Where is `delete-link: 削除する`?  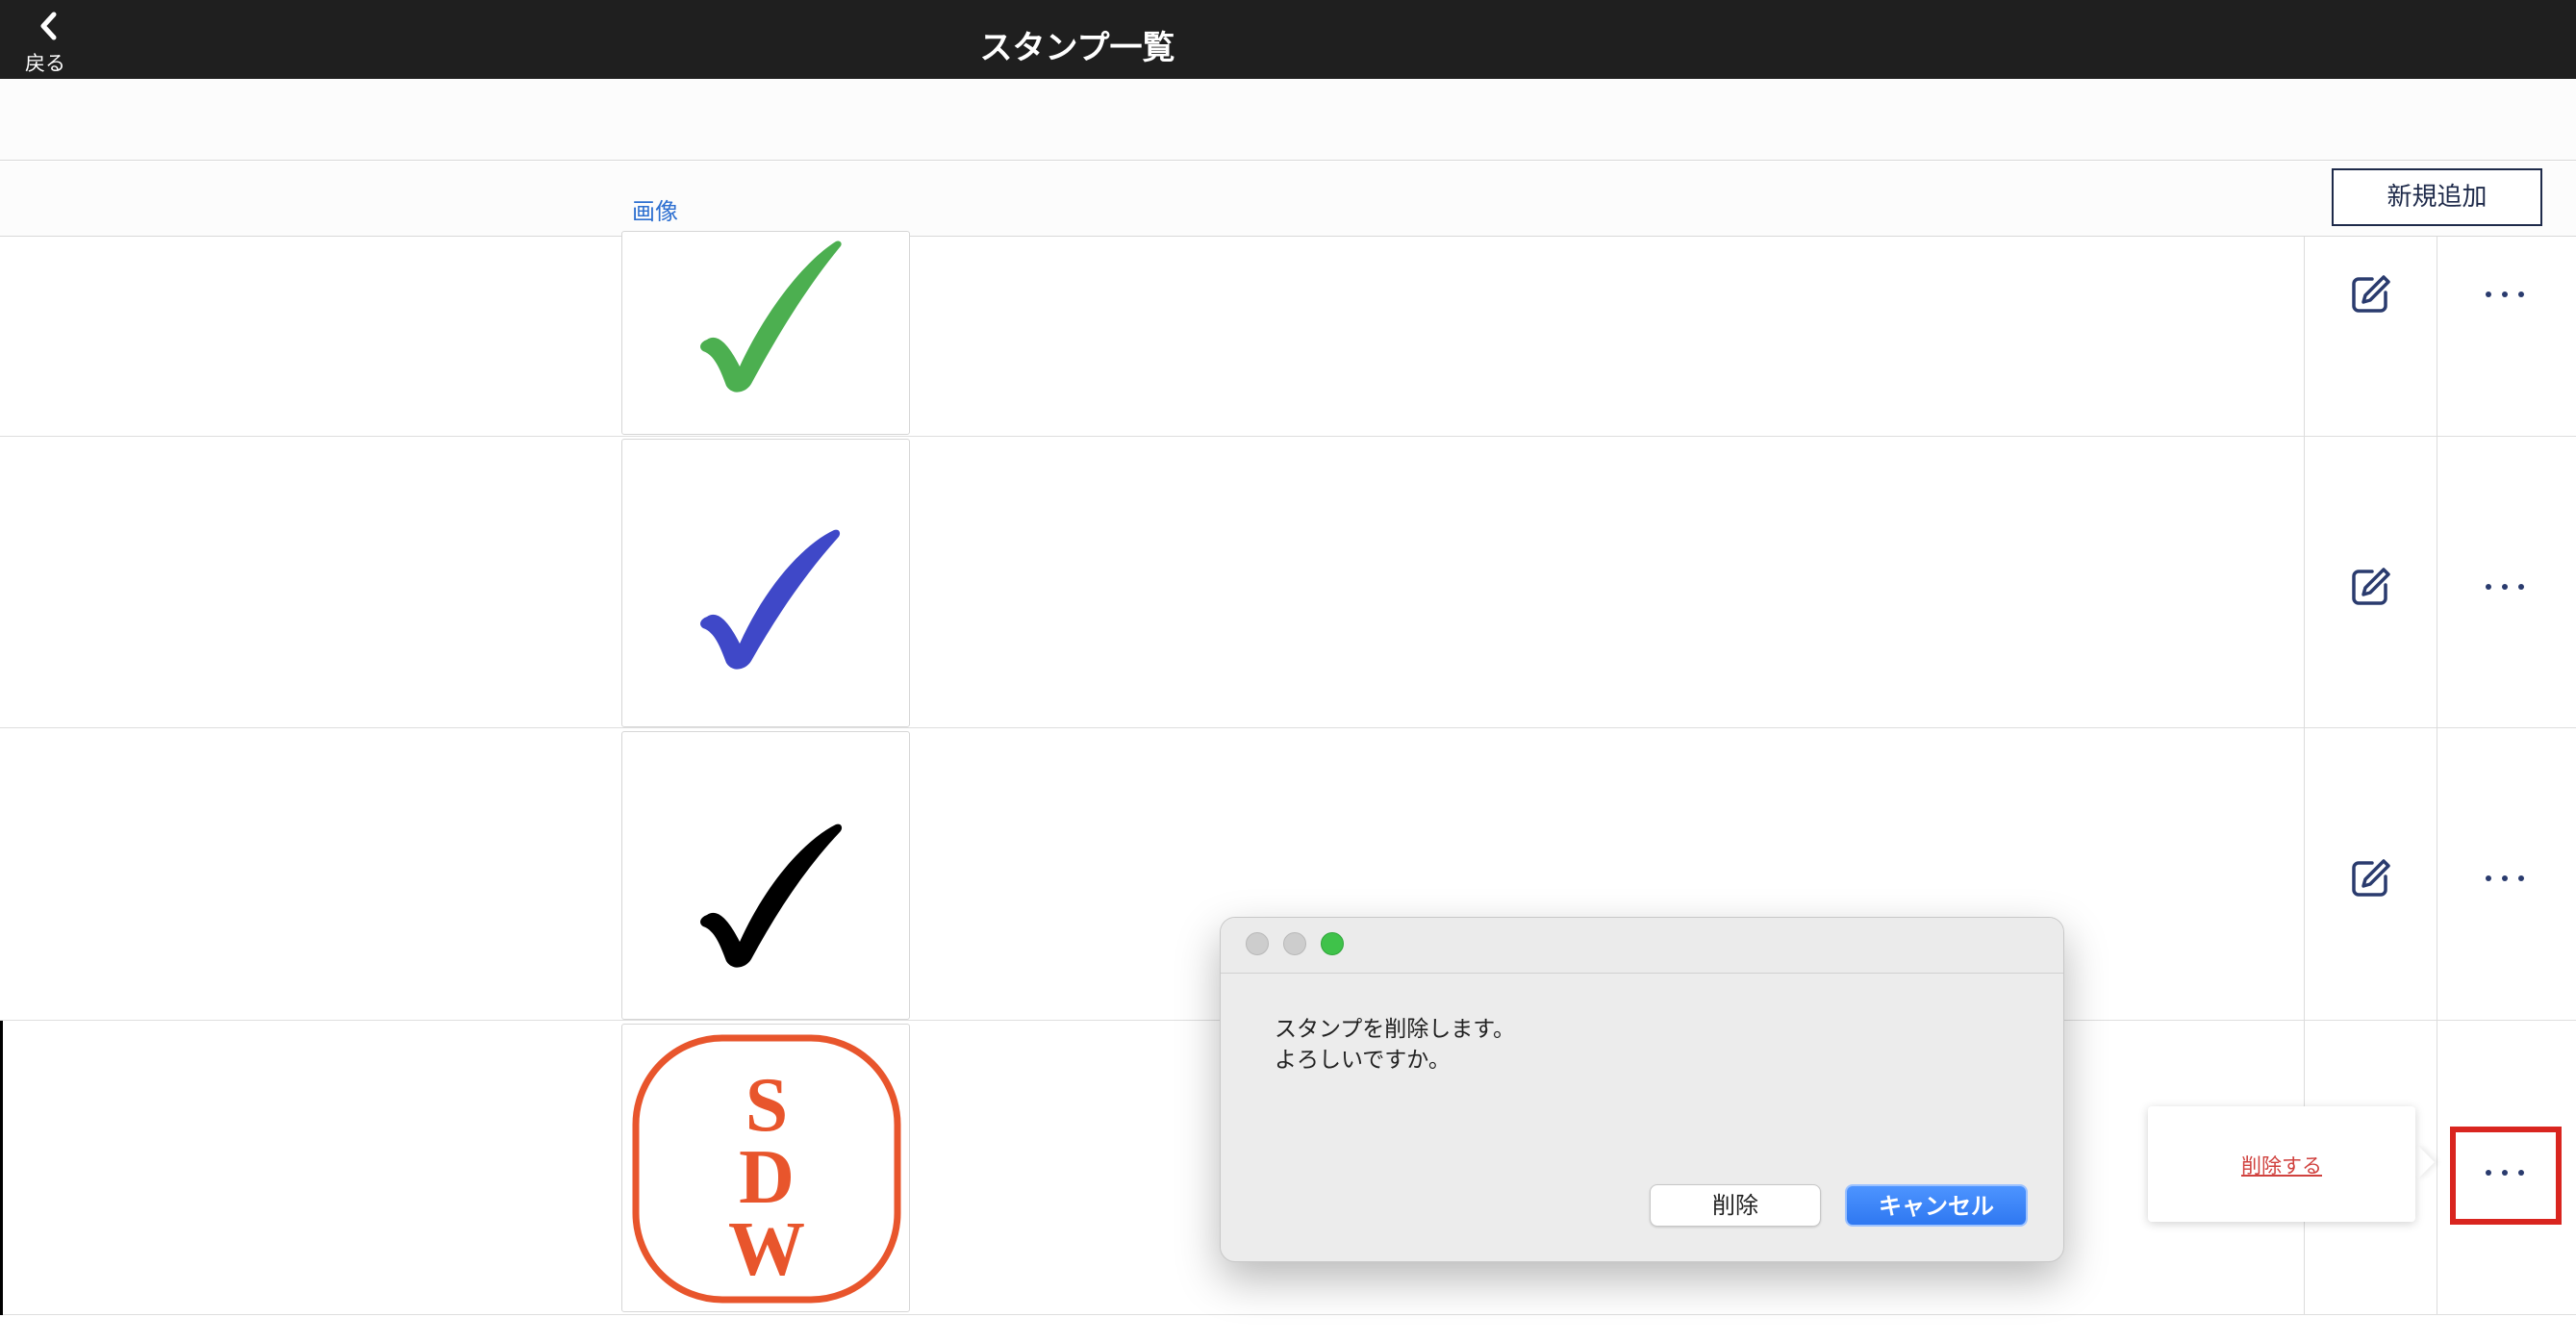
delete-link: 削除する is located at coordinates (2281, 1165).